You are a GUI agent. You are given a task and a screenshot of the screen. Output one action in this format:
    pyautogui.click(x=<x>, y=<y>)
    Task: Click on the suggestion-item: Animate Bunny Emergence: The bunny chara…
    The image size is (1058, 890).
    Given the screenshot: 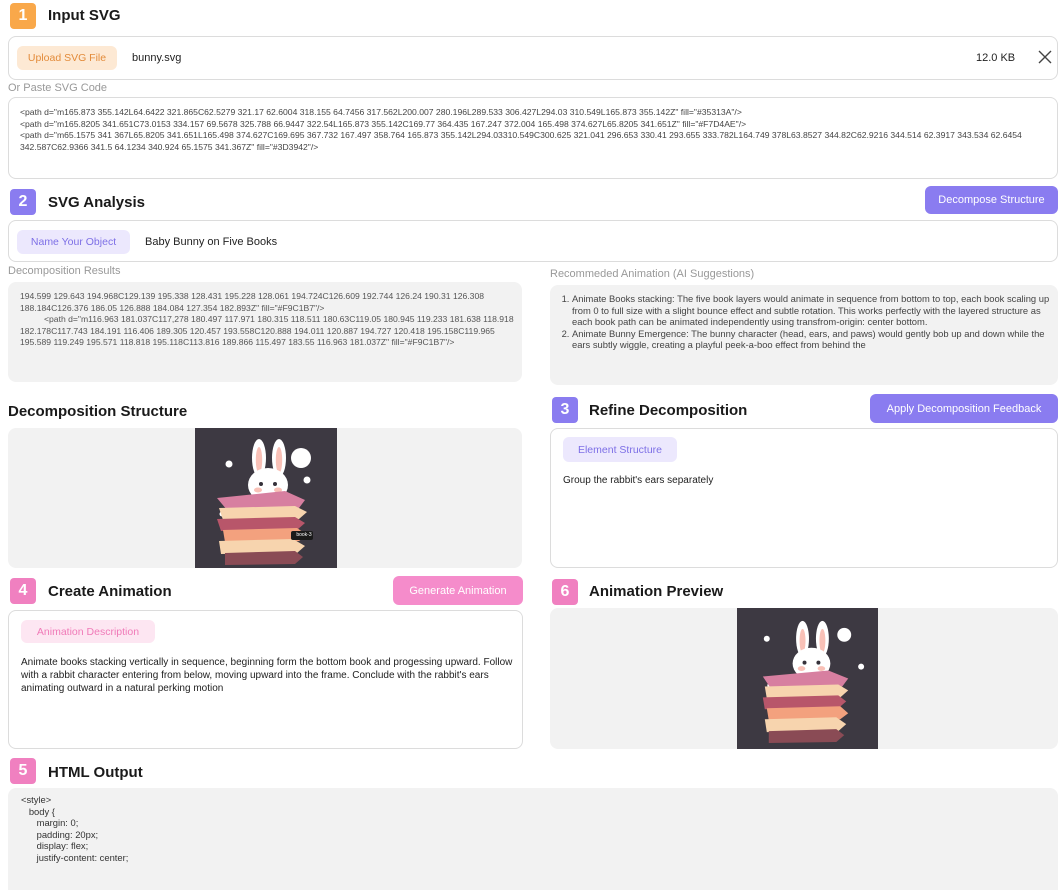 What is the action you would take?
    pyautogui.click(x=812, y=339)
    